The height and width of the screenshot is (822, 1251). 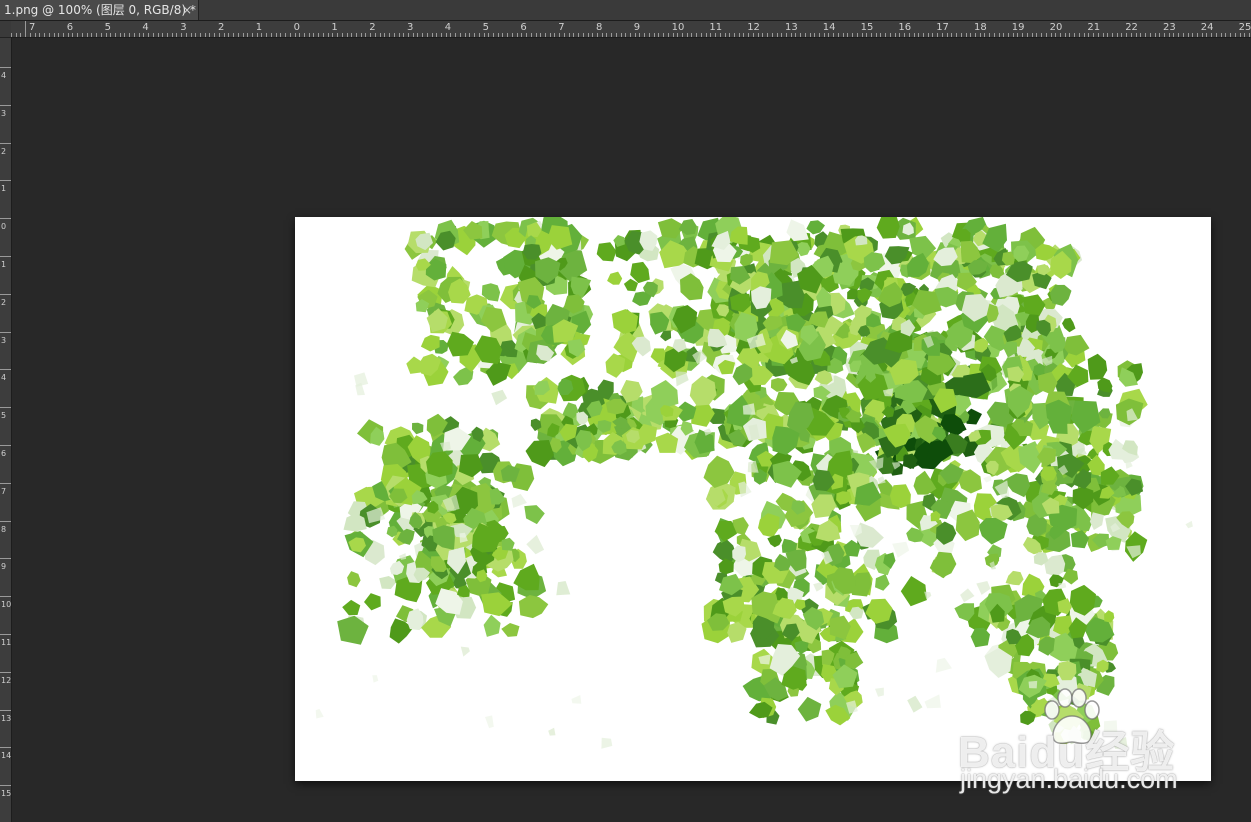 I want to click on ruler-label: 10, so click(x=678, y=27).